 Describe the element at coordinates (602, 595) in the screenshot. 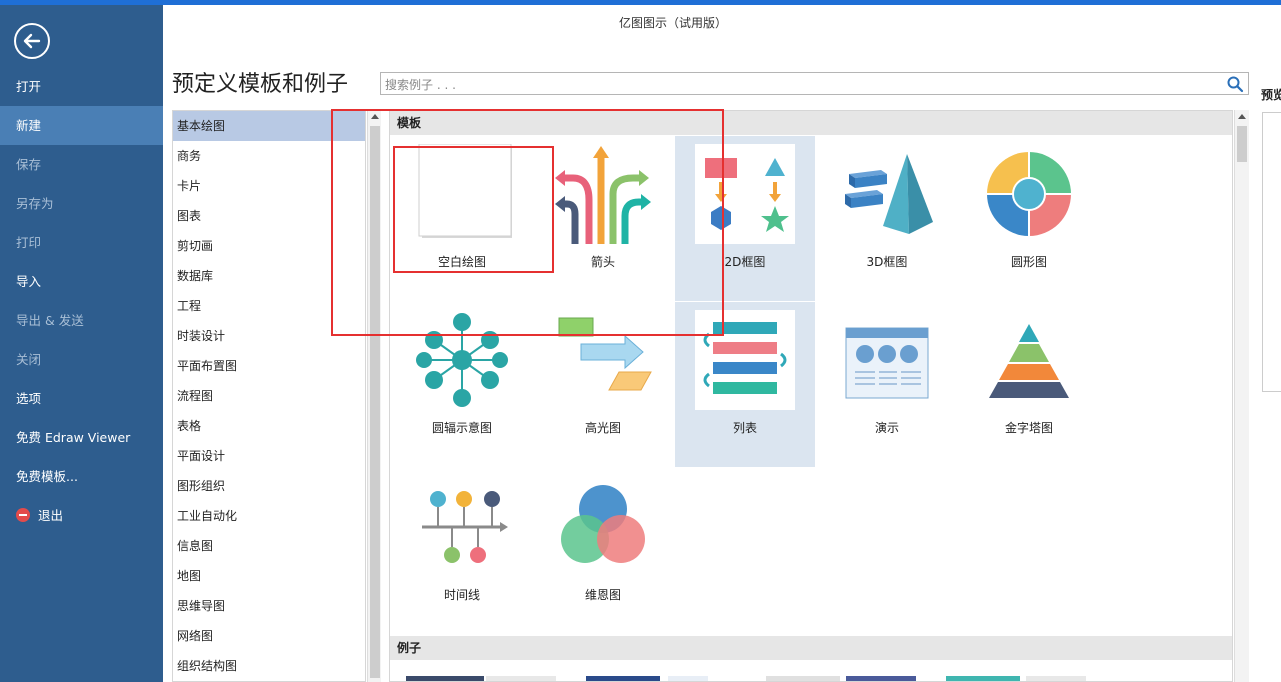

I see `template-label: 维恩图` at that location.